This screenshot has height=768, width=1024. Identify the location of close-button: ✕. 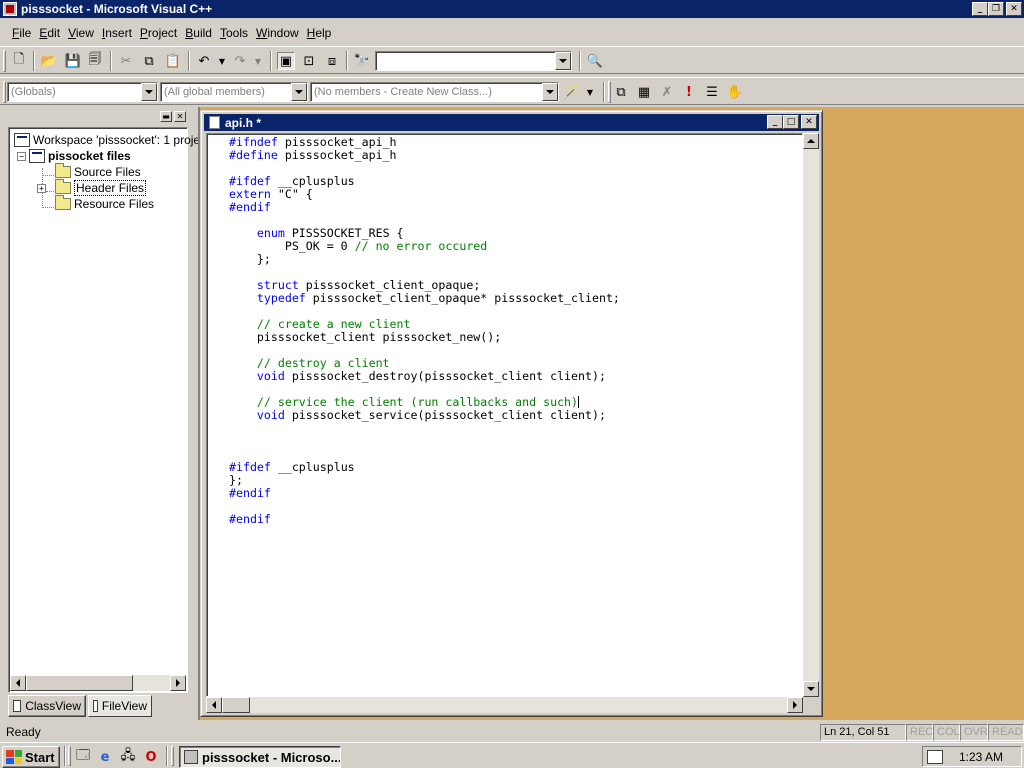
(1014, 9).